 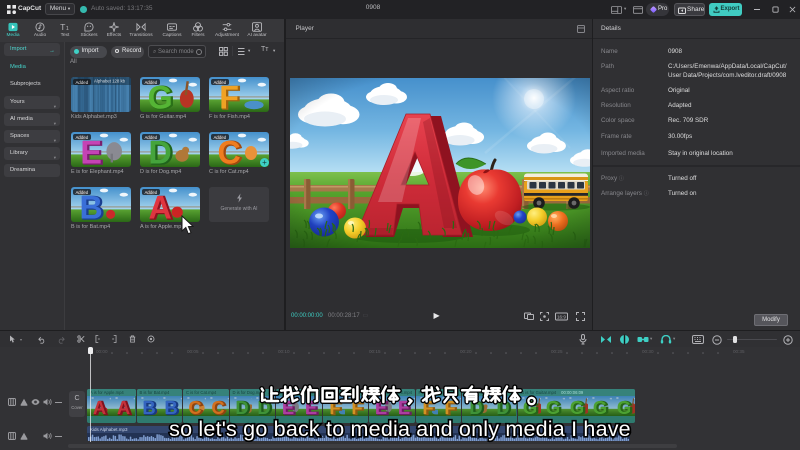 I want to click on svg-text: 1, so click(x=67, y=29).